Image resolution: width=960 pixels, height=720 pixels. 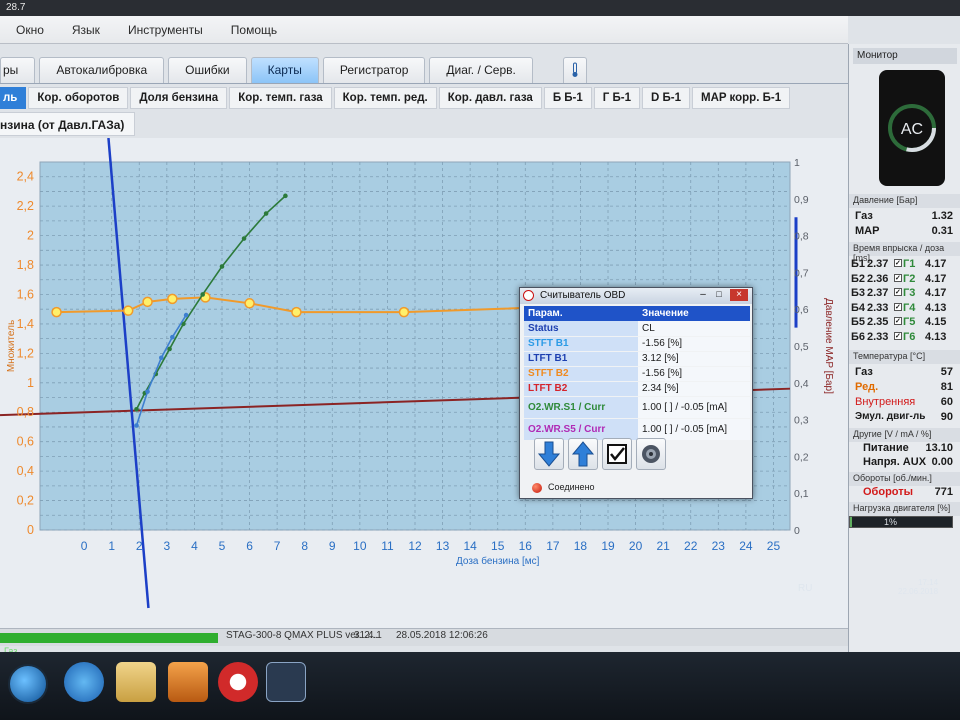 What do you see at coordinates (238, 682) in the screenshot?
I see `opera-browser-icon` at bounding box center [238, 682].